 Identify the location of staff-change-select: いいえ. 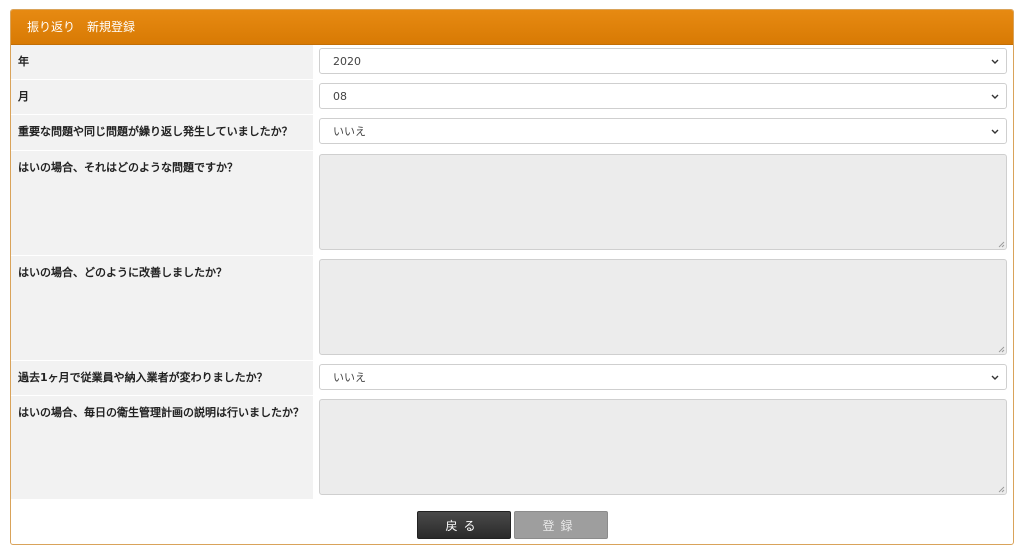
(663, 377).